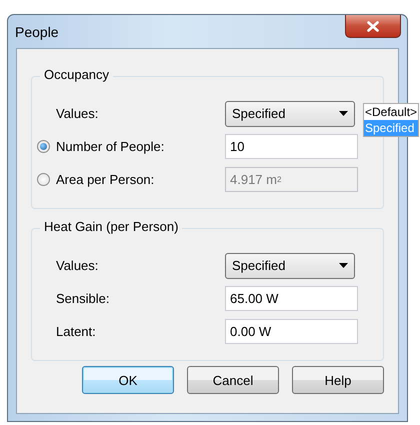 The image size is (420, 425). I want to click on close-button, so click(373, 26).